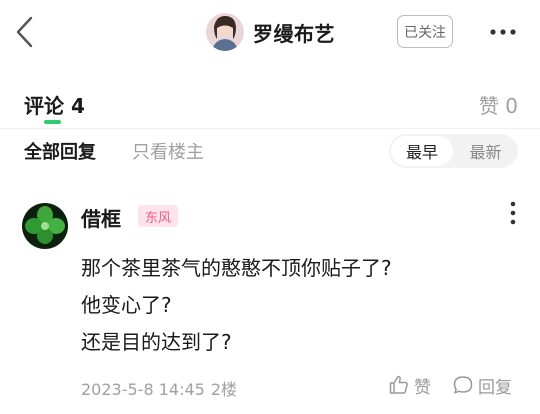  I want to click on user-tag-badge: 东风, so click(158, 216).